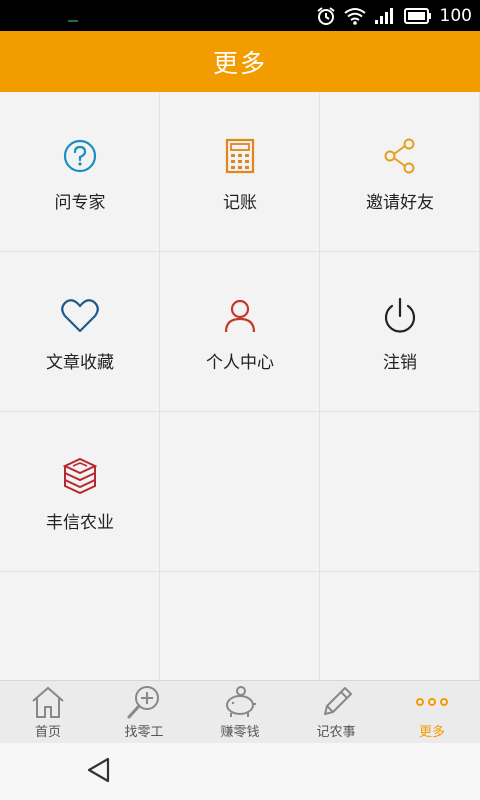  What do you see at coordinates (399, 156) in the screenshot?
I see `share-icon` at bounding box center [399, 156].